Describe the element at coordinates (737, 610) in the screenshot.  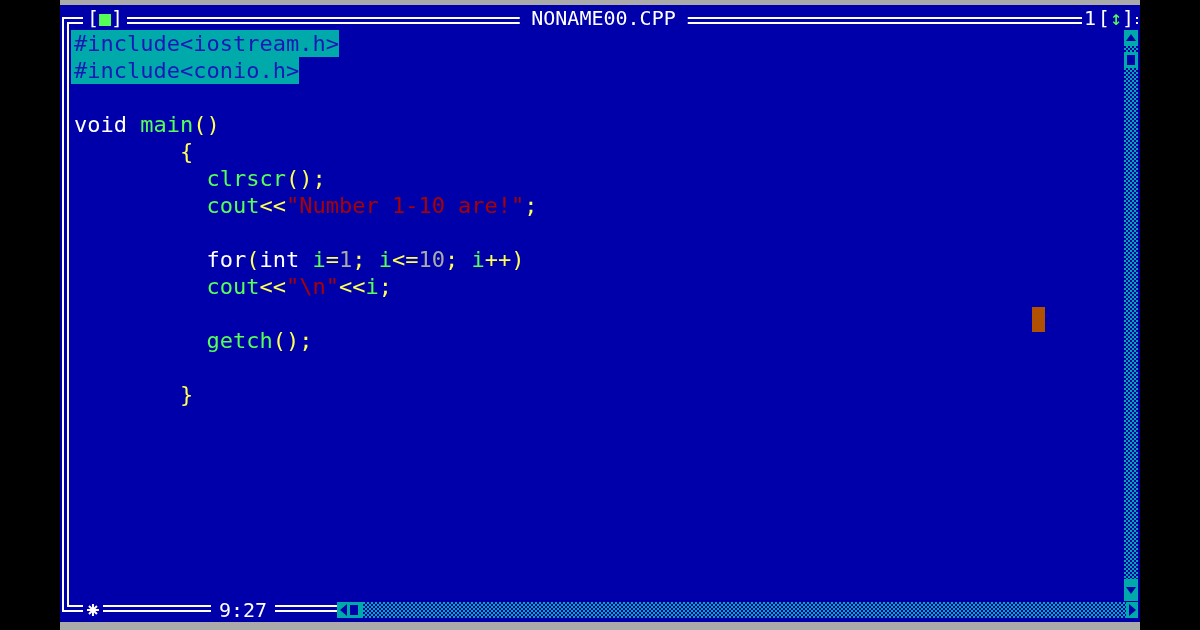
I see `horizontal-scrollbar` at that location.